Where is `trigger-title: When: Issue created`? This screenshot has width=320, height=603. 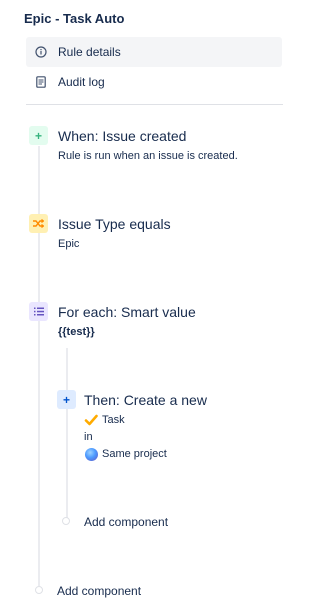
trigger-title: When: Issue created is located at coordinates (122, 136).